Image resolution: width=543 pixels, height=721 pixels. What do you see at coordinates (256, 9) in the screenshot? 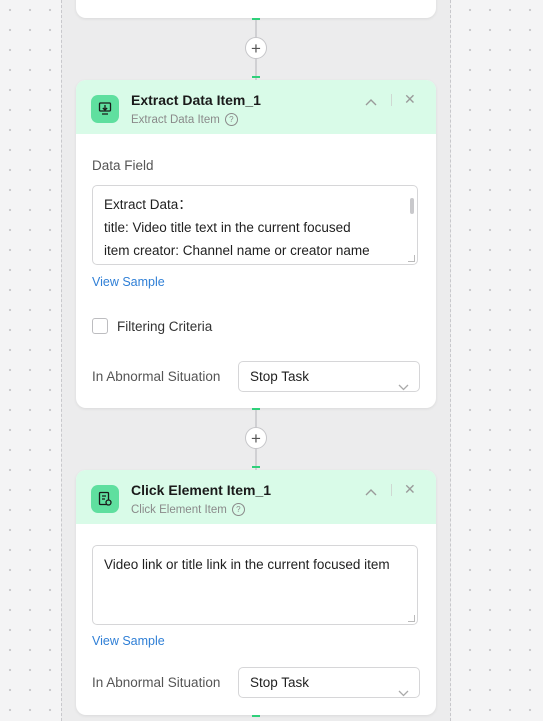
I see `previous-step-card` at bounding box center [256, 9].